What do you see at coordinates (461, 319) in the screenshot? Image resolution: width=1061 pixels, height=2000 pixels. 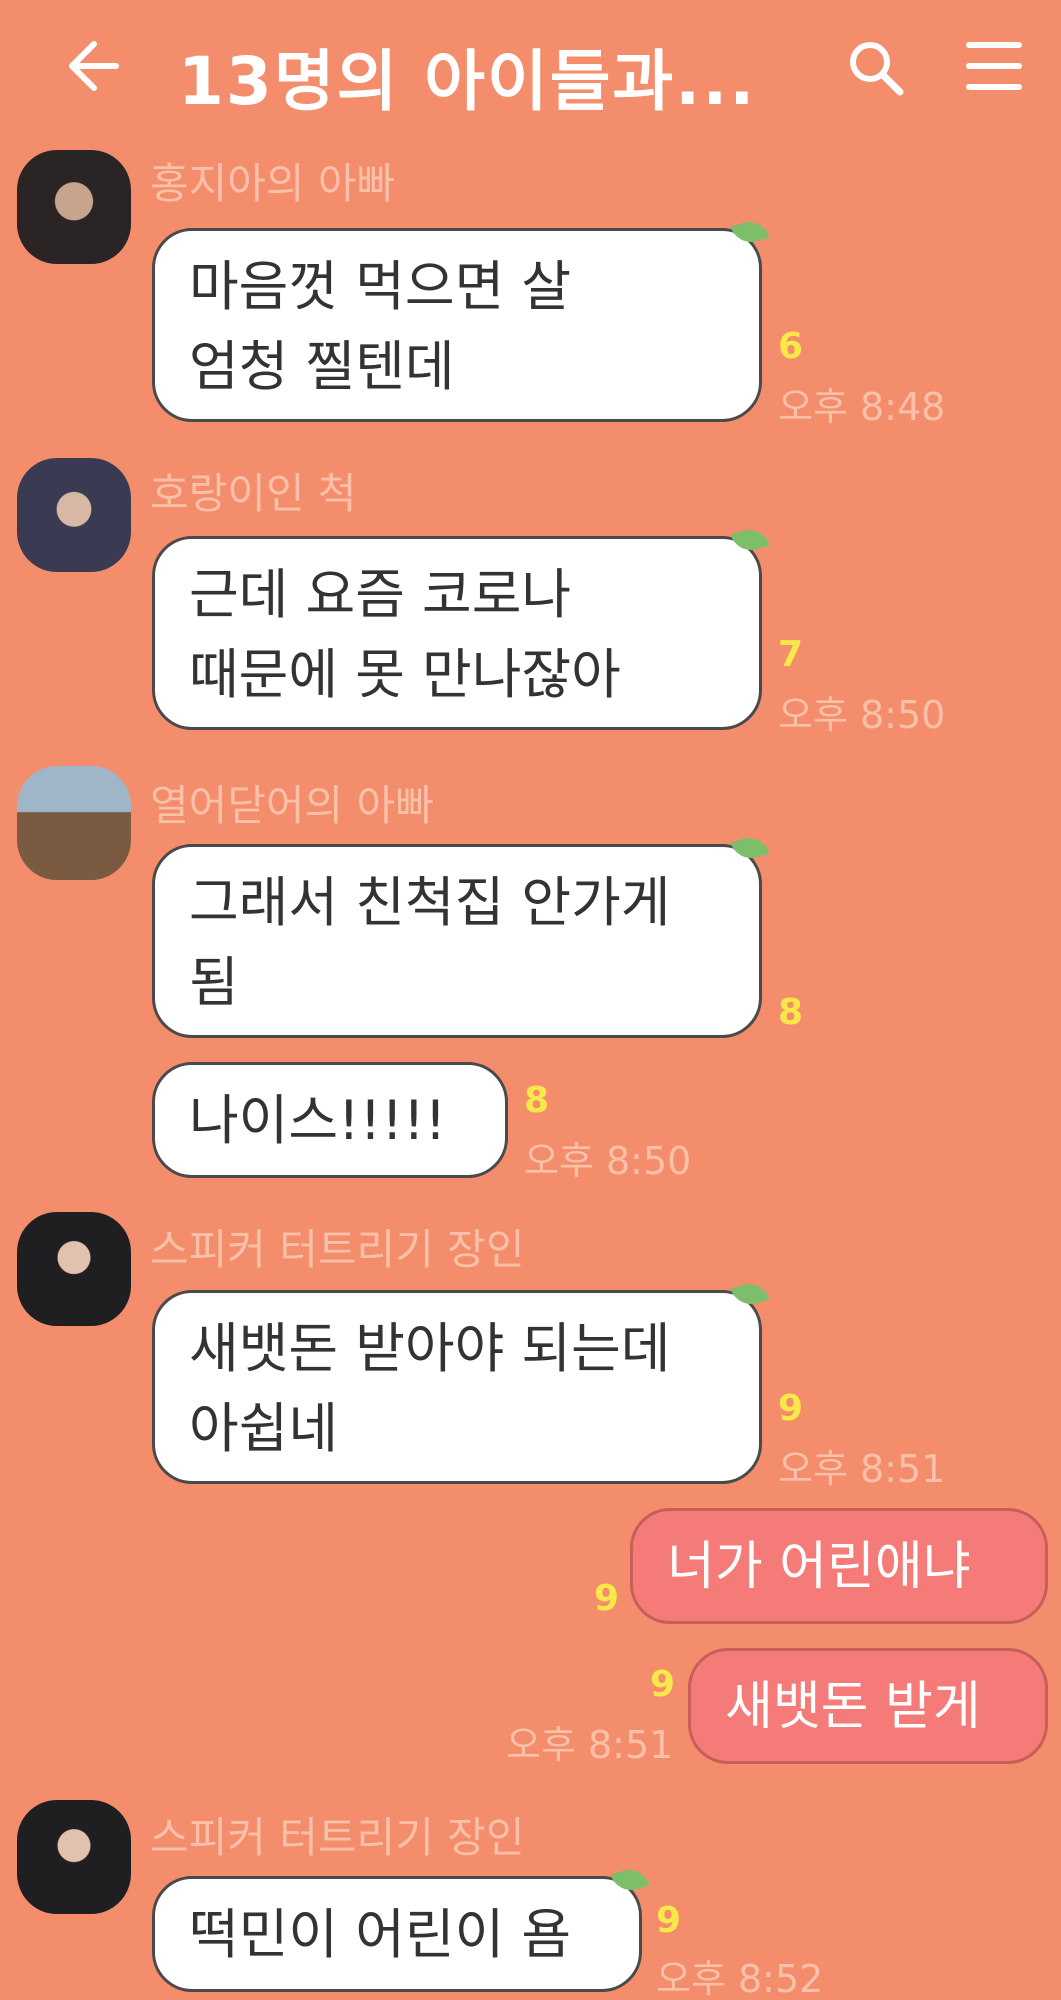 I see `message-bubble: 마음껏 먹으면 살 엄청 찔텐데` at bounding box center [461, 319].